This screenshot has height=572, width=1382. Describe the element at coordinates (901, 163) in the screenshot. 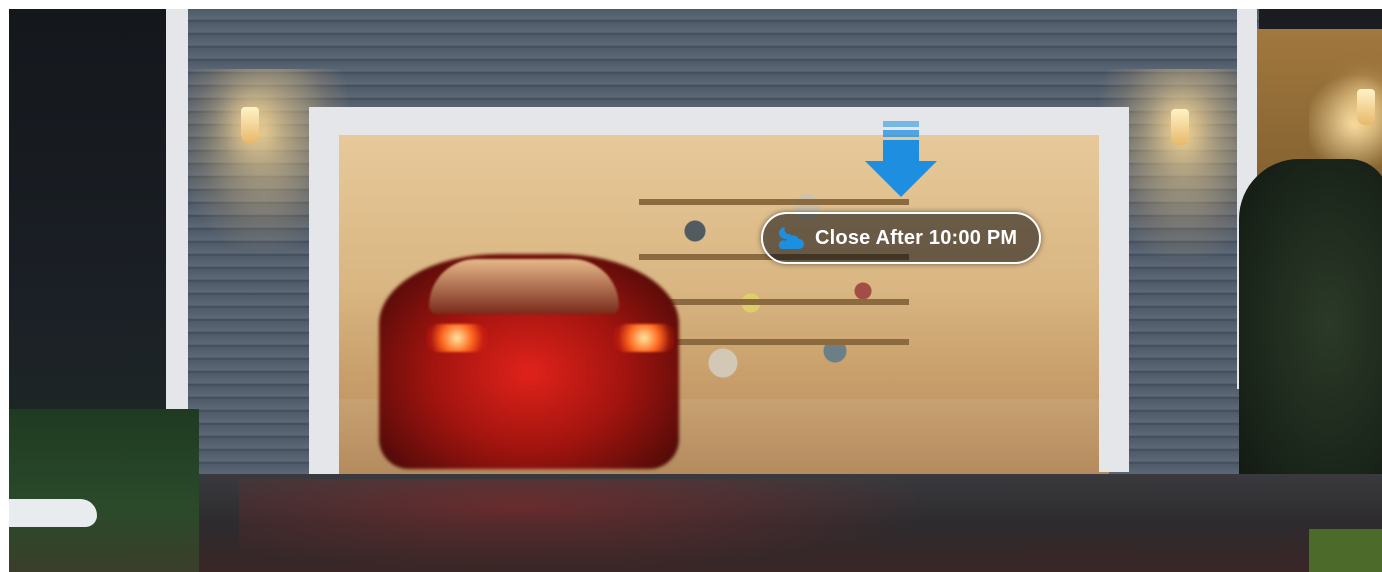

I see `down-arrow-icon` at that location.